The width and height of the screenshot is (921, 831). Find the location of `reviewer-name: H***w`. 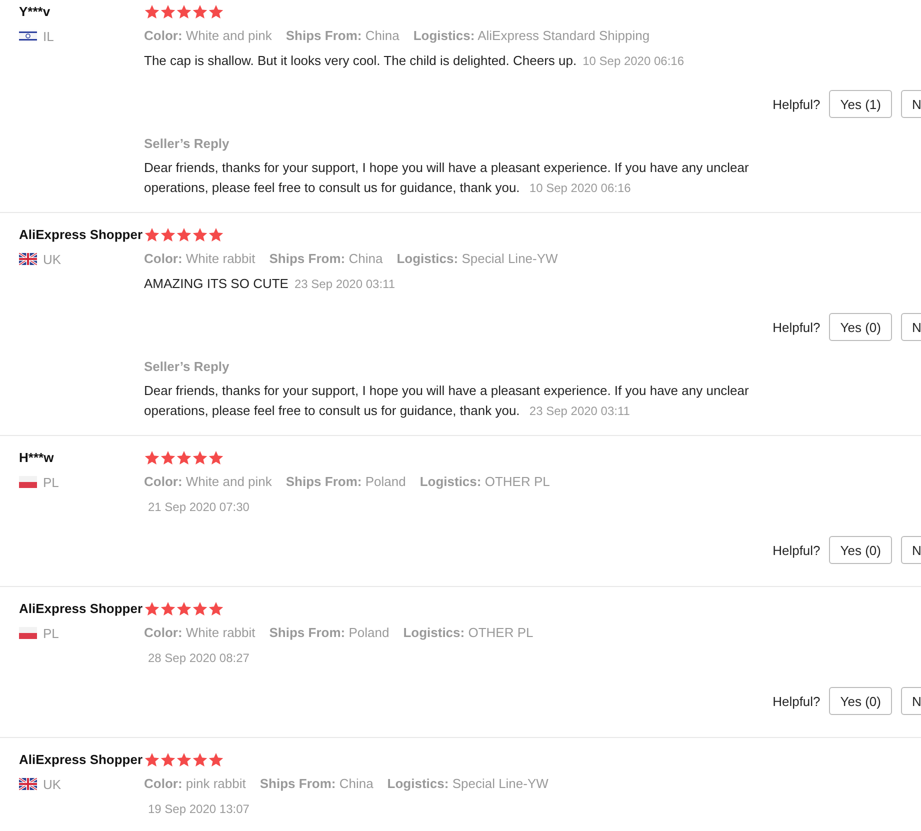

reviewer-name: H***w is located at coordinates (37, 458).